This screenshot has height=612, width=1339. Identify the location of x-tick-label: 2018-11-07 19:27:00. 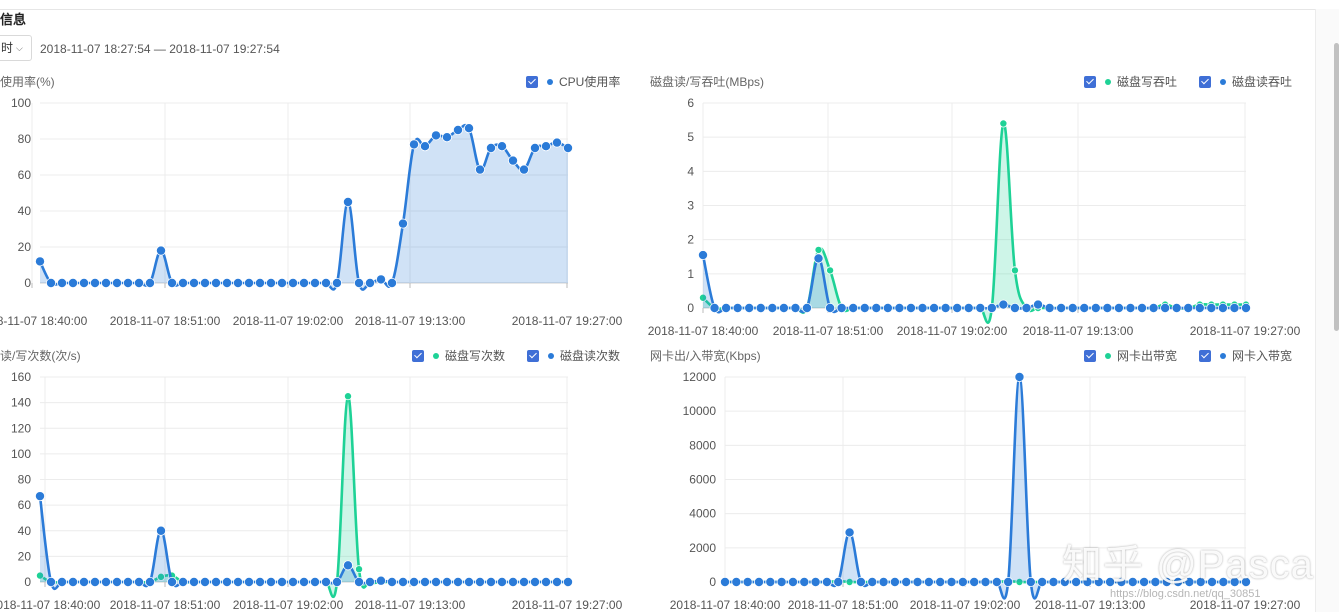
(567, 321).